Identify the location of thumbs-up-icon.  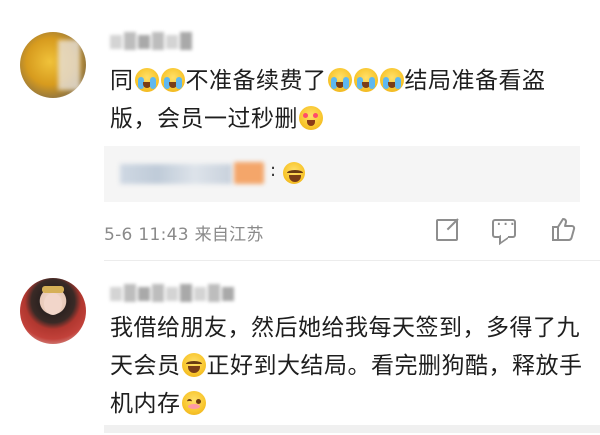
(564, 229).